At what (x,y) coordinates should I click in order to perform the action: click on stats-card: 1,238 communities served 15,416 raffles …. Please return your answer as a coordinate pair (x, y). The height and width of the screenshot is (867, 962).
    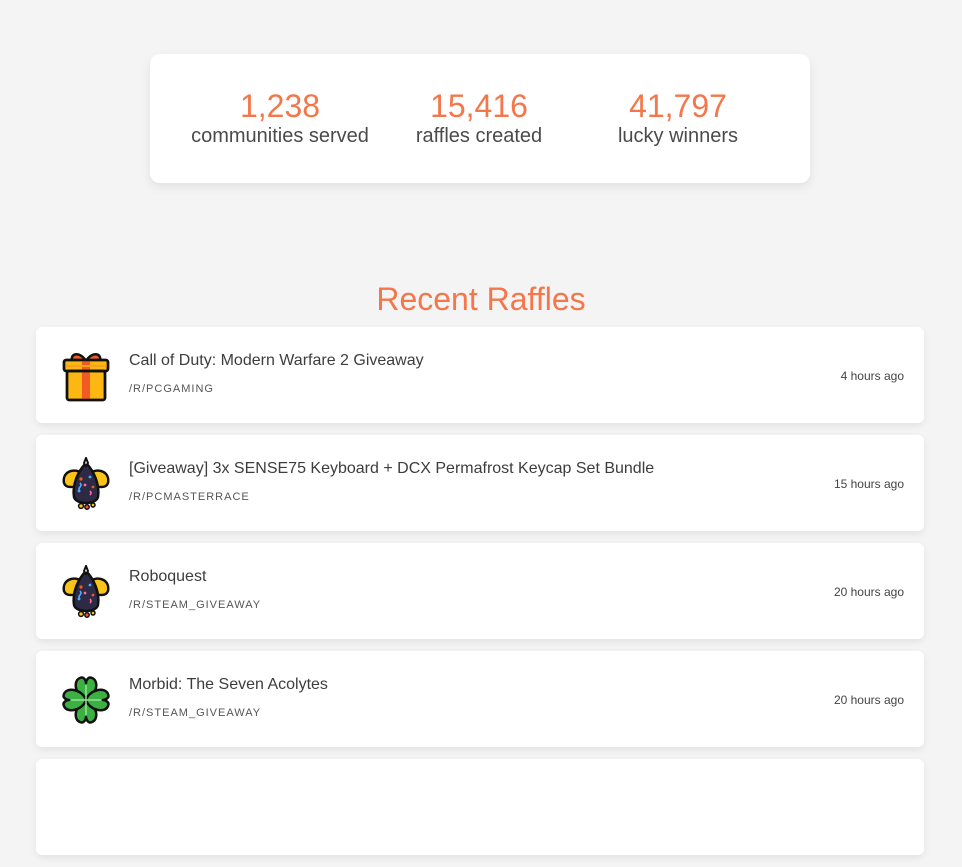
    Looking at the image, I should click on (480, 118).